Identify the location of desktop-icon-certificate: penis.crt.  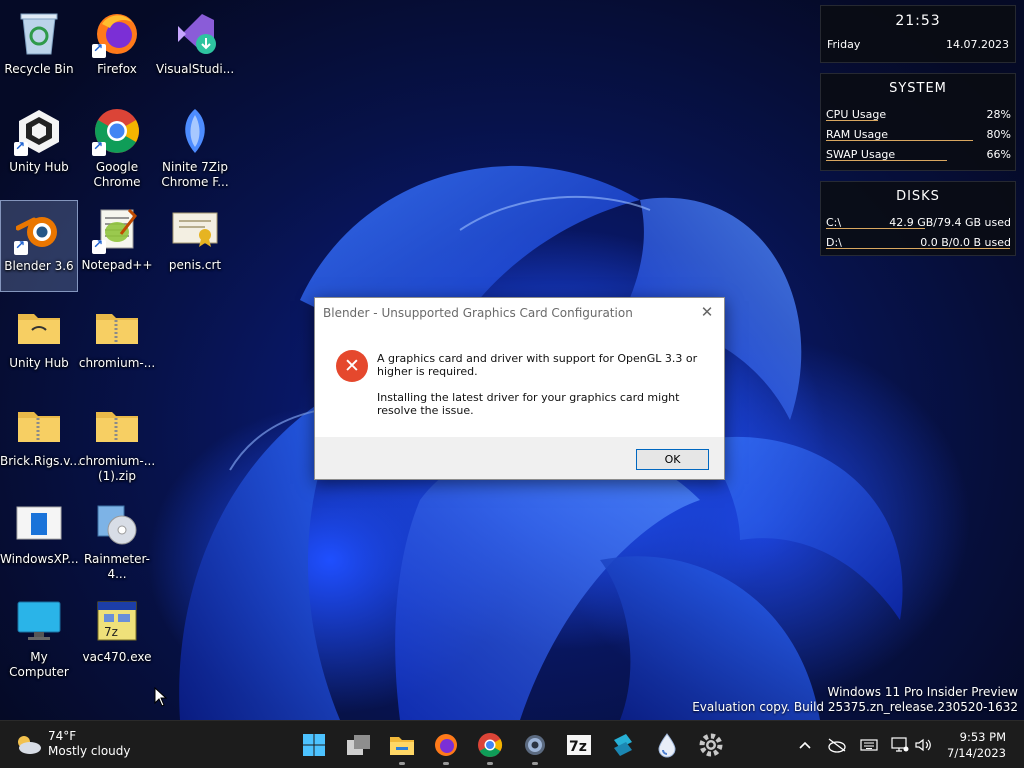
(195, 246).